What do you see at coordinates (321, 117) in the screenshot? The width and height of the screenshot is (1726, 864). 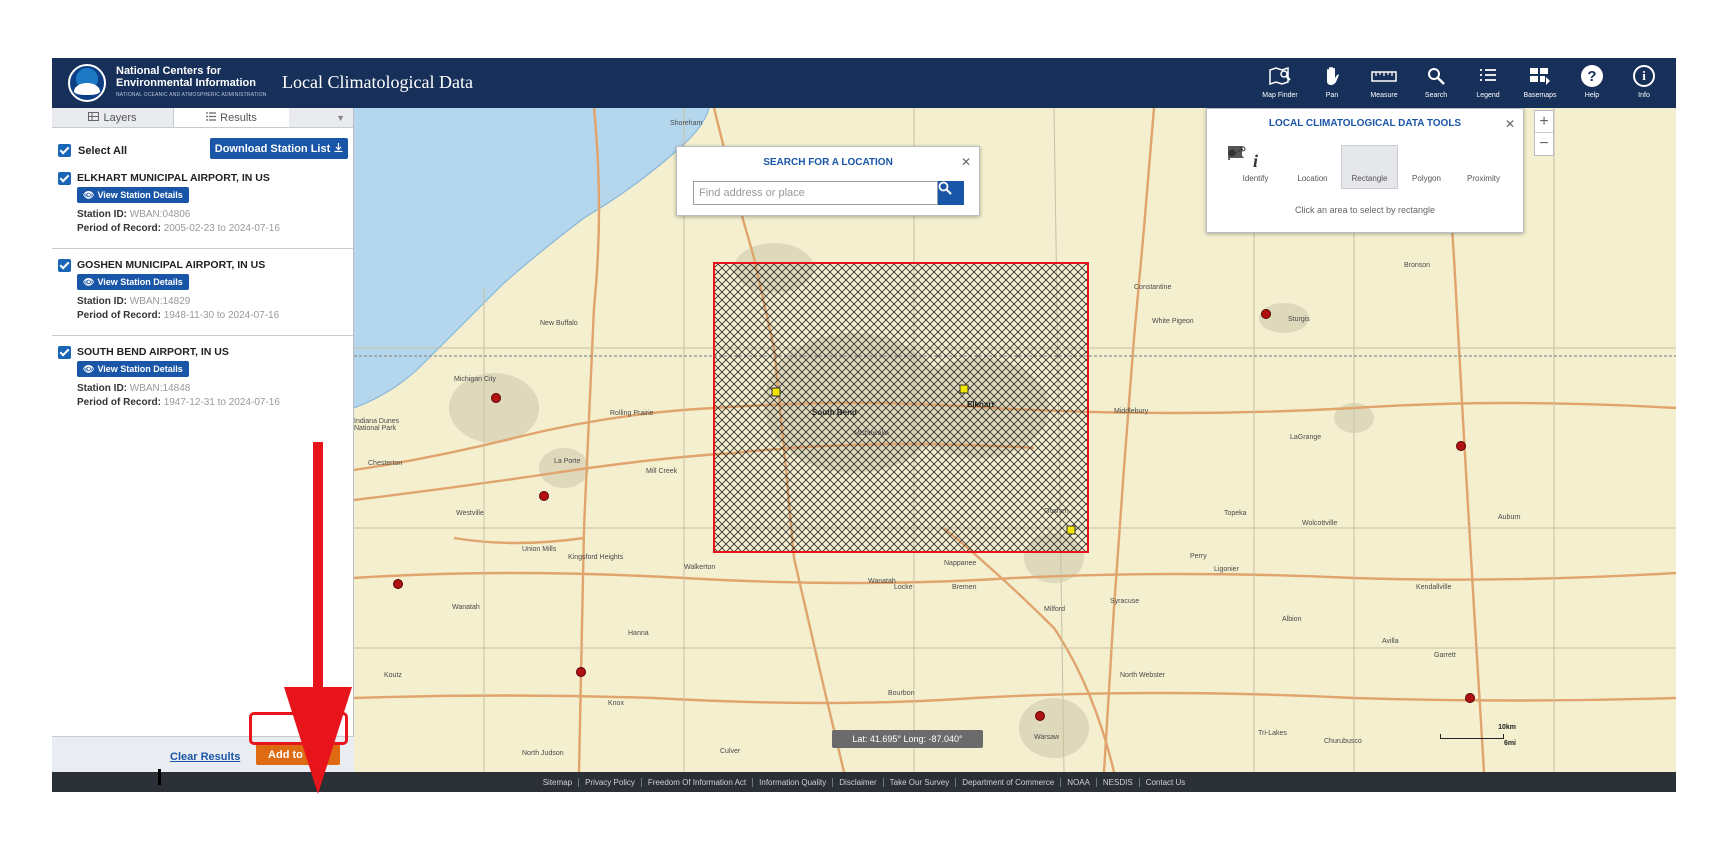 I see `collapse-caret-icon: ▼` at bounding box center [321, 117].